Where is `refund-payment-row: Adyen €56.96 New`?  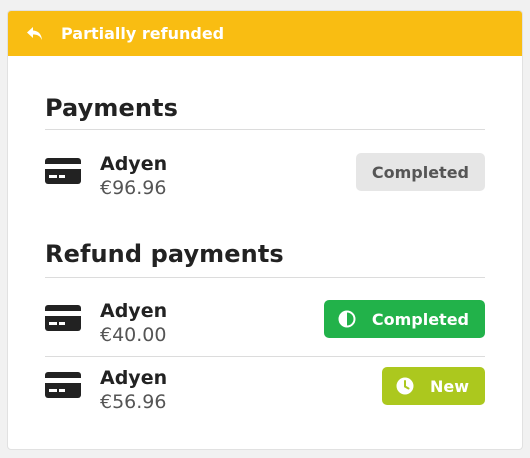
refund-payment-row: Adyen €56.96 New is located at coordinates (265, 393).